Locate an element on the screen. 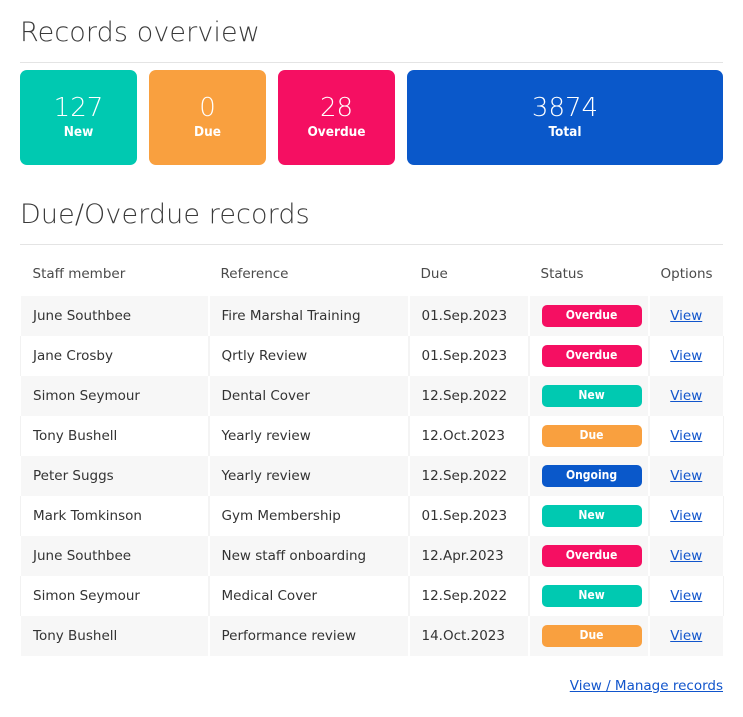 This screenshot has height=717, width=743. cell-reference: Gym Membership is located at coordinates (308, 516).